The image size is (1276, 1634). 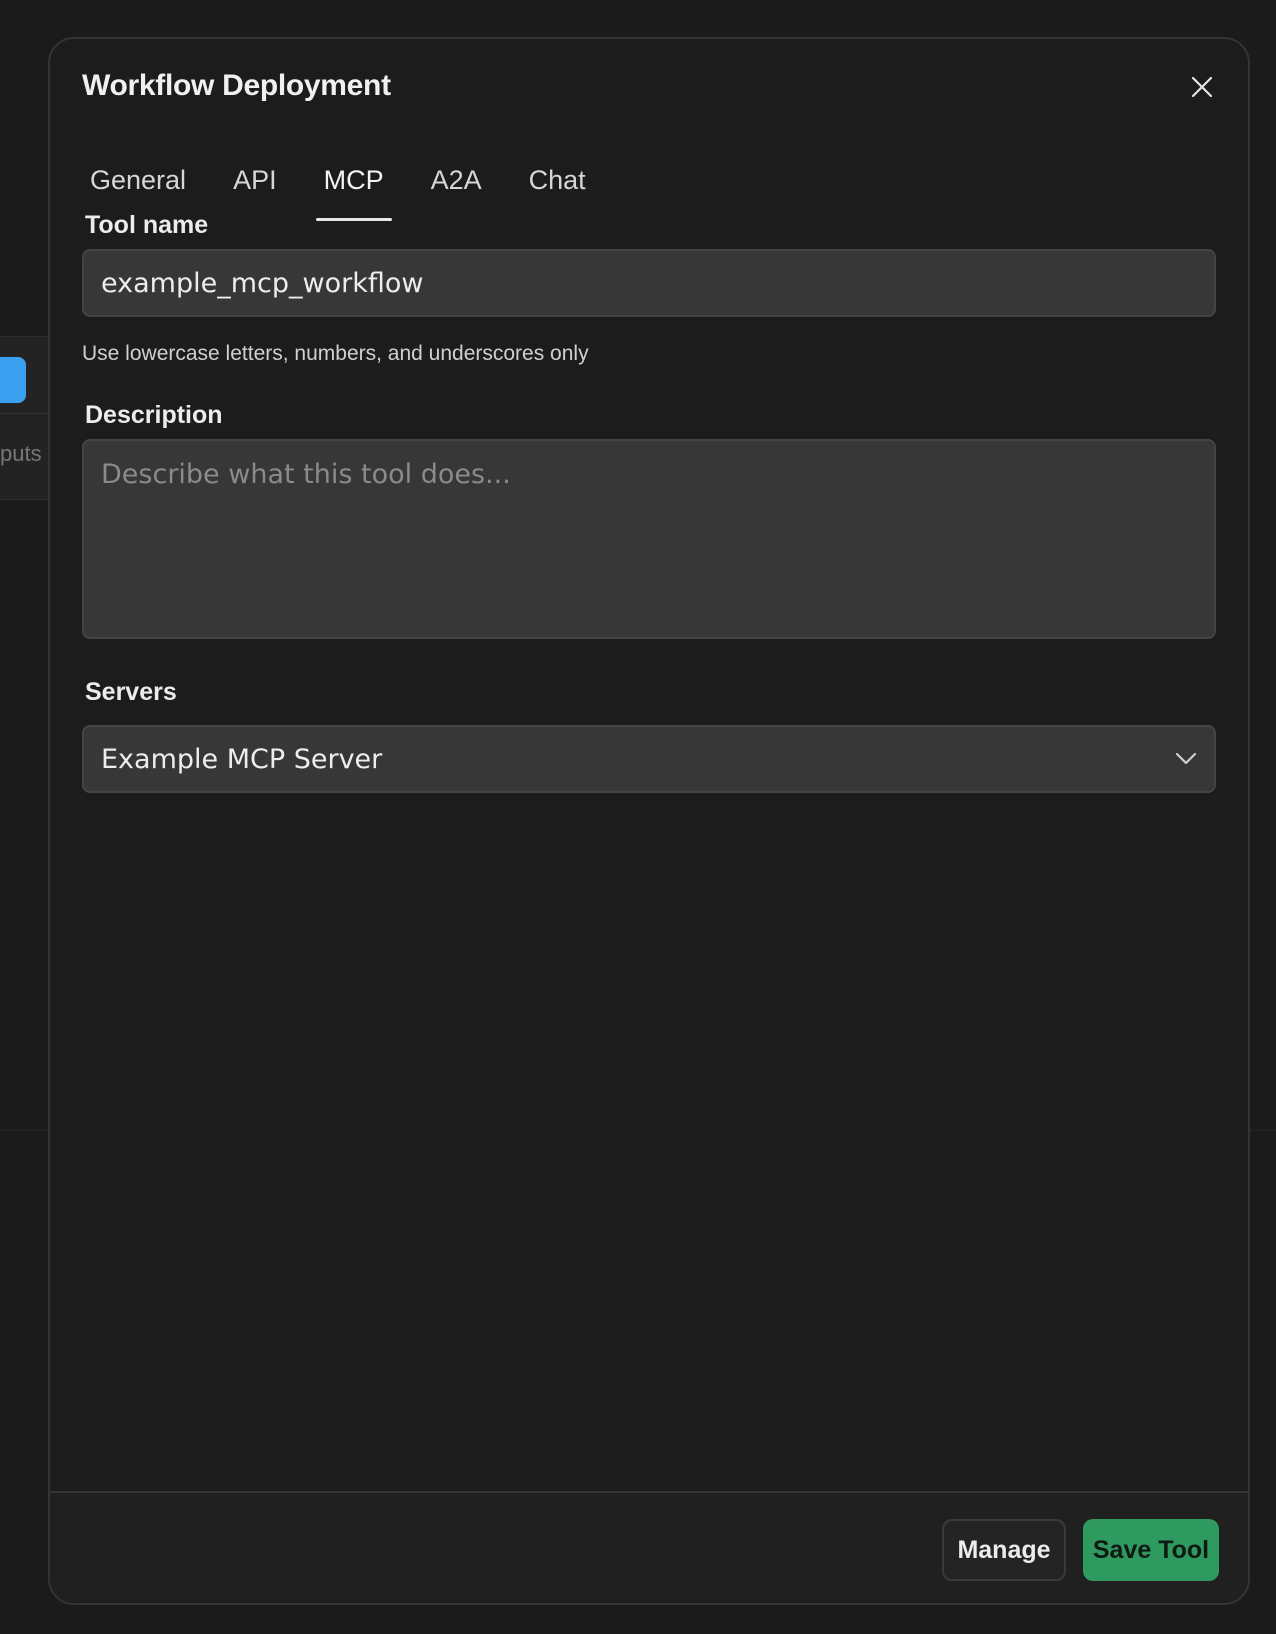 I want to click on servers-select: Example MCP Server, so click(x=649, y=759).